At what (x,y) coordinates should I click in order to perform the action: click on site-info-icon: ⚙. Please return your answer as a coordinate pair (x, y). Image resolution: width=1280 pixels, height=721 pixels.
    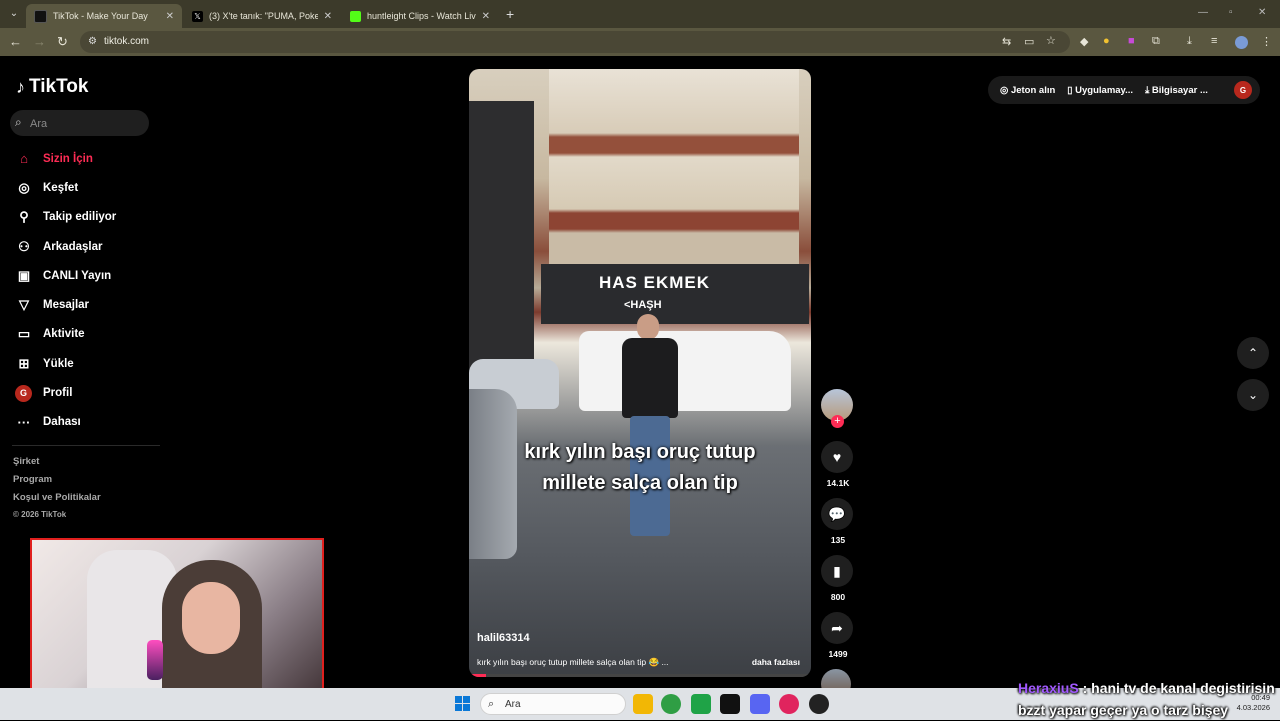
    Looking at the image, I should click on (92, 41).